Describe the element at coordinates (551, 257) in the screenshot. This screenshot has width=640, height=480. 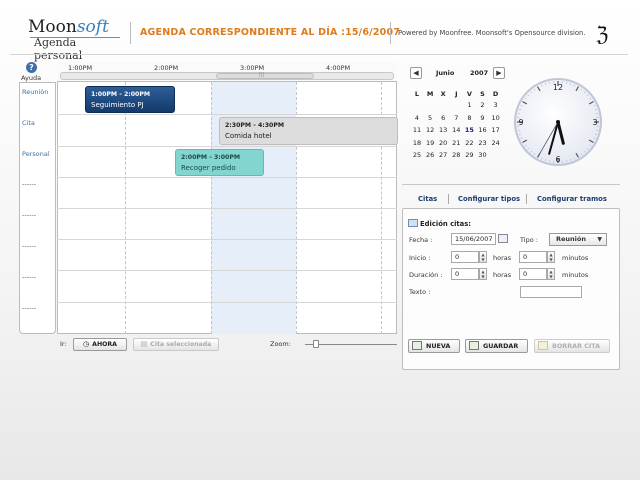
I see `start-minutes-stepper: ▲ ▼` at that location.